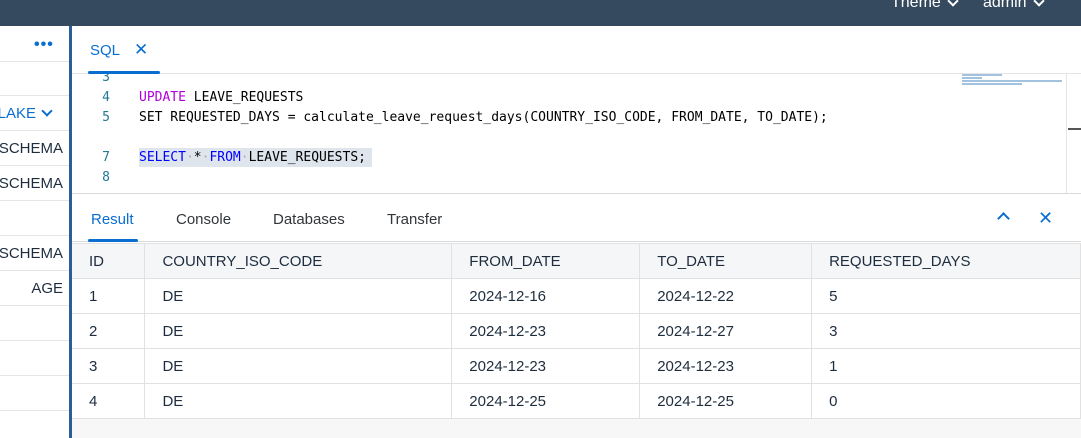 This screenshot has width=1081, height=438. I want to click on column-header: TO_DATE, so click(726, 261).